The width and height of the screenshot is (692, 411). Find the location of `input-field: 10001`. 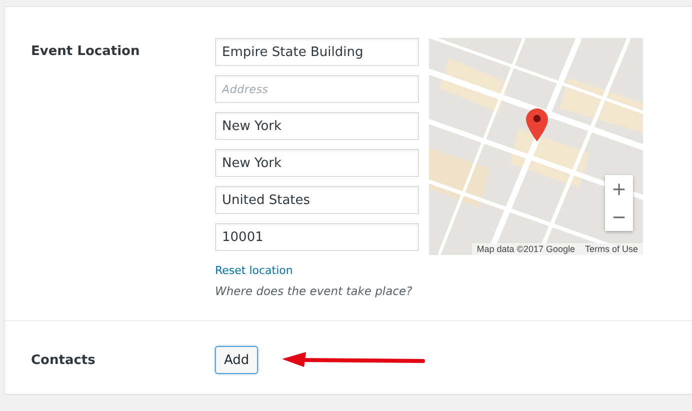

input-field: 10001 is located at coordinates (317, 237).